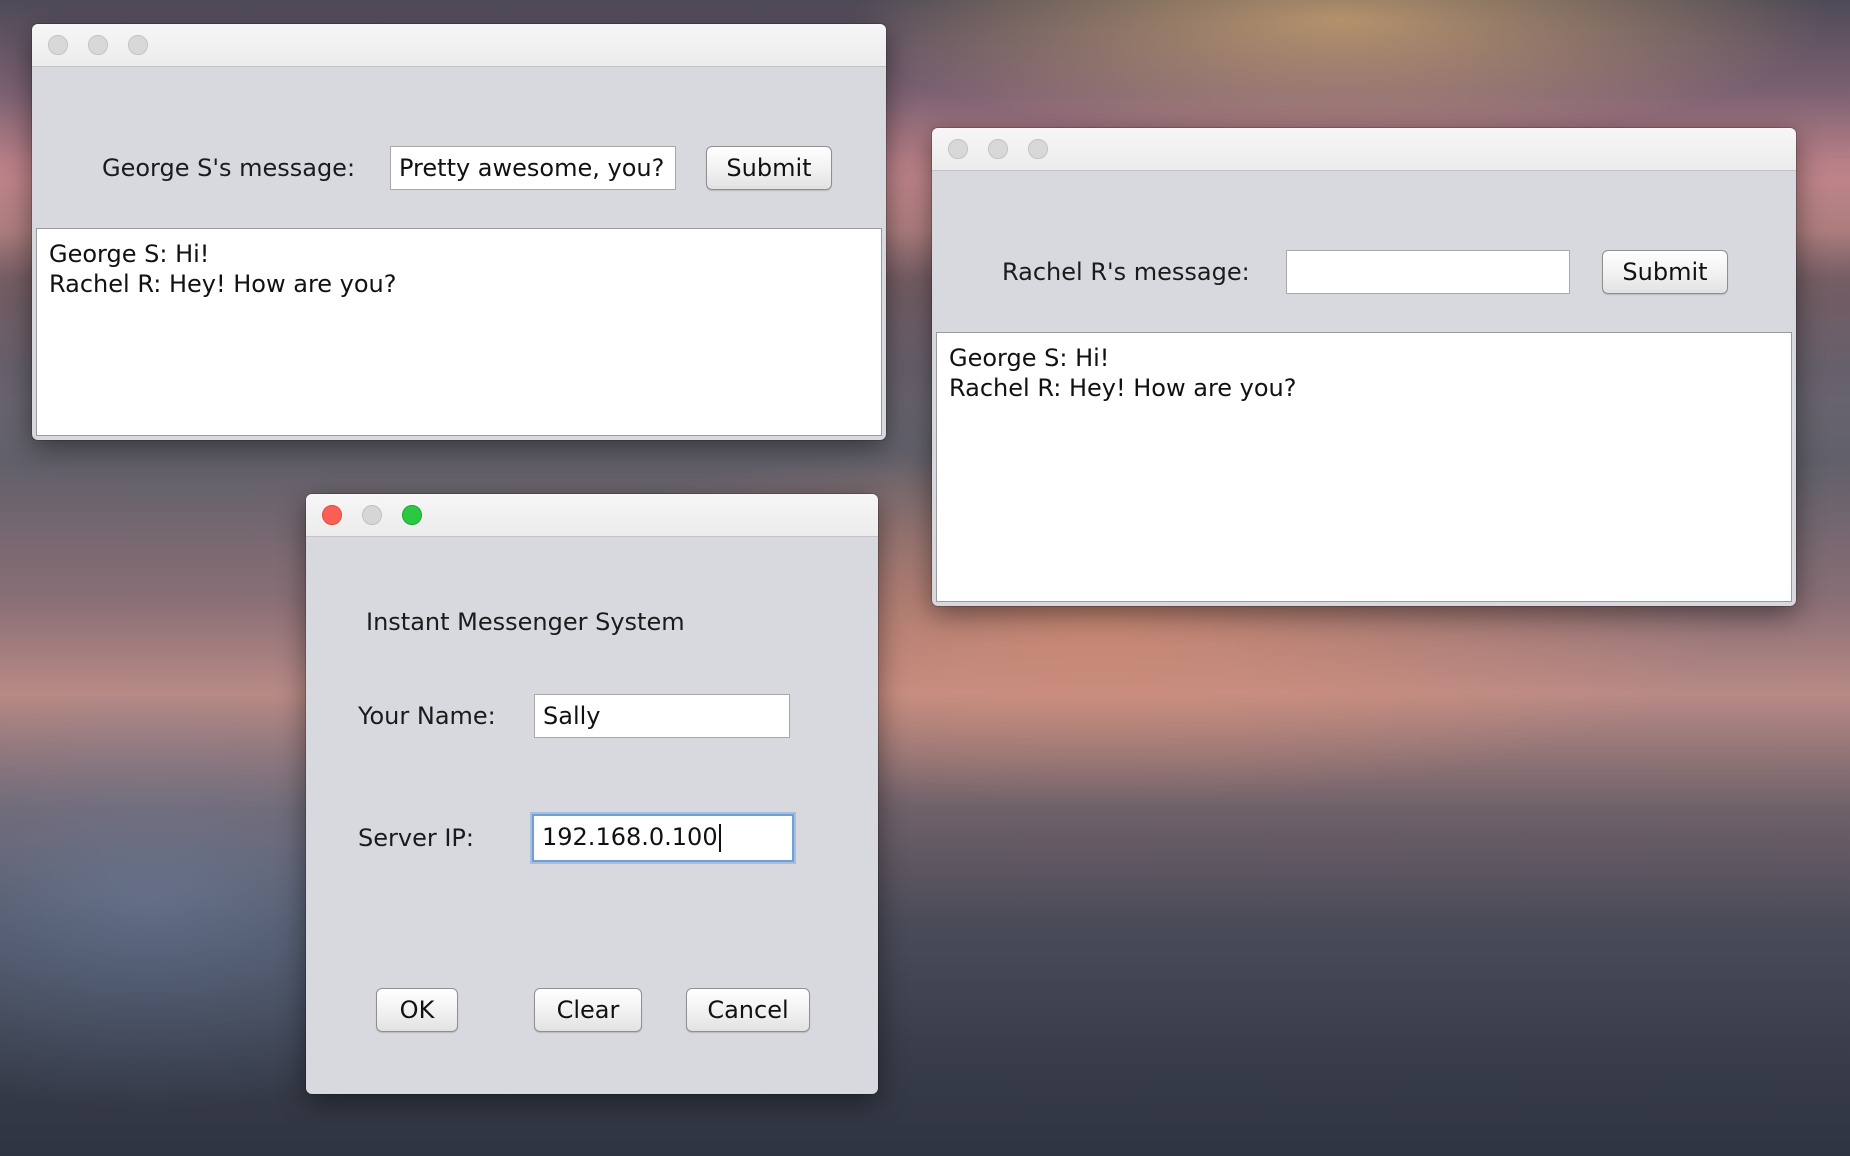 The image size is (1850, 1156). I want to click on cancel-button: Cancel, so click(748, 1010).